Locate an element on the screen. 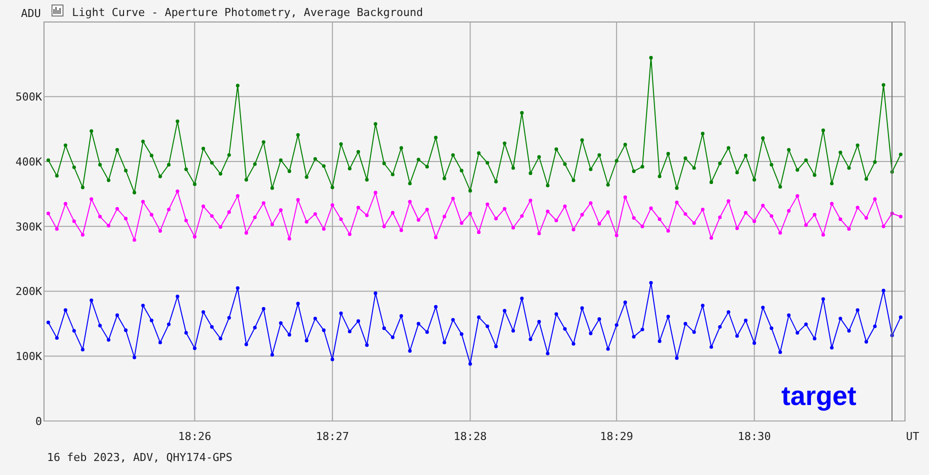 The image size is (929, 475). x-tick-label: 18:26 is located at coordinates (195, 436).